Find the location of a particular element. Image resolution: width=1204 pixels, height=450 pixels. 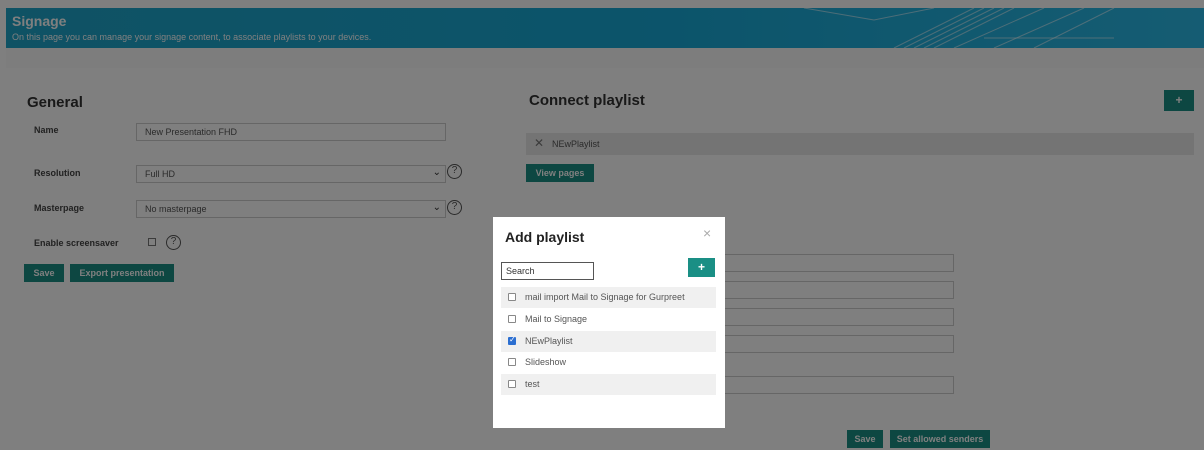

list-item-label: Mail to Signage is located at coordinates (556, 319).